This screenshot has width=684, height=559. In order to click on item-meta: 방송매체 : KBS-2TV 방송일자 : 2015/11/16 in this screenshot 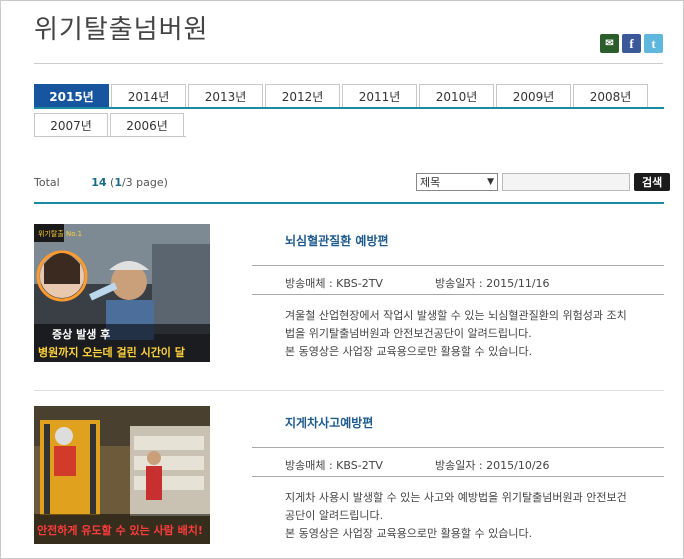, I will do `click(458, 280)`.